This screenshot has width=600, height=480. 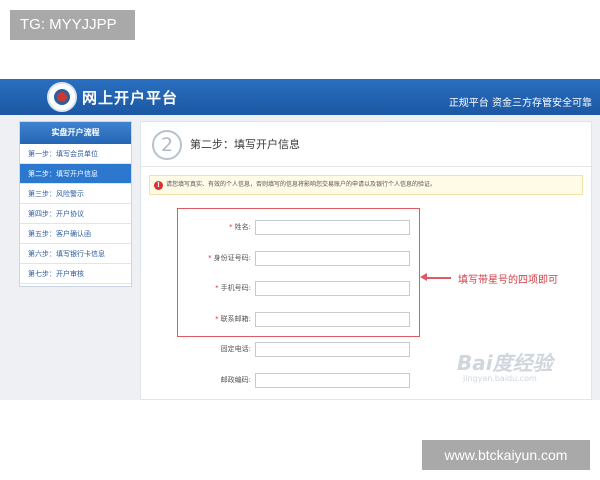 What do you see at coordinates (505, 363) in the screenshot?
I see `baidu-watermark: Bai度经验` at bounding box center [505, 363].